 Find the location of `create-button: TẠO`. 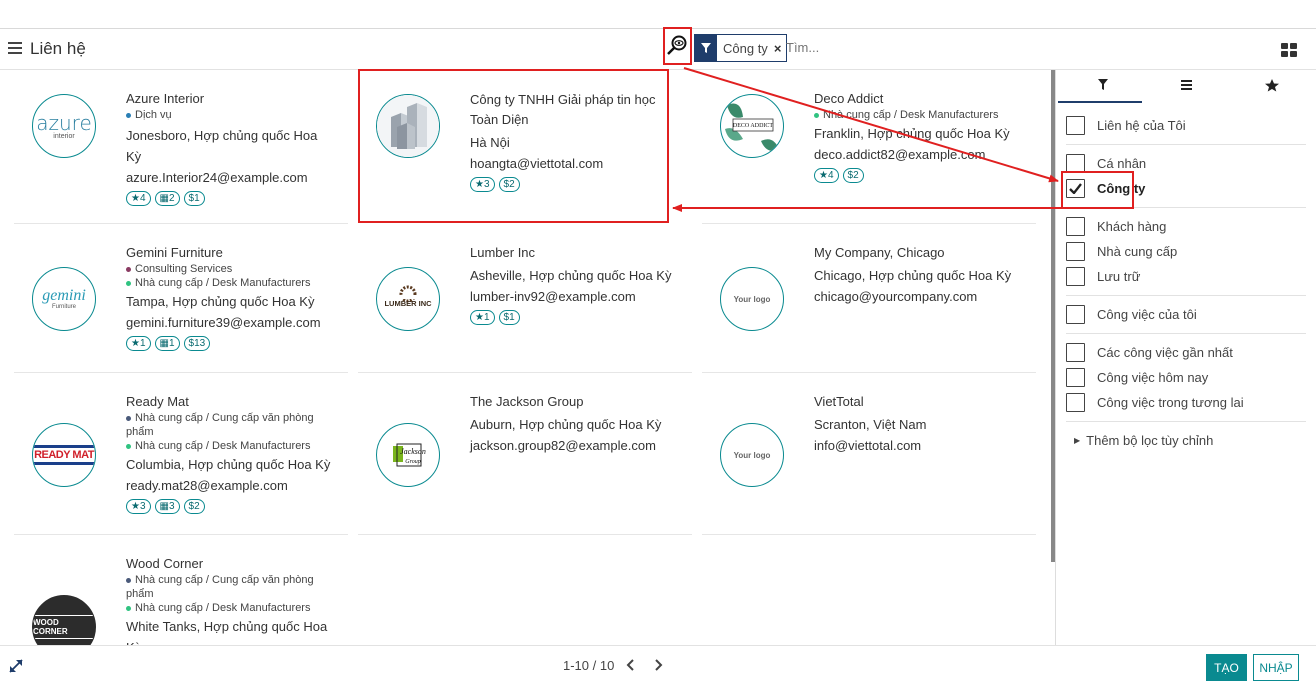

create-button: TẠO is located at coordinates (1226, 667).